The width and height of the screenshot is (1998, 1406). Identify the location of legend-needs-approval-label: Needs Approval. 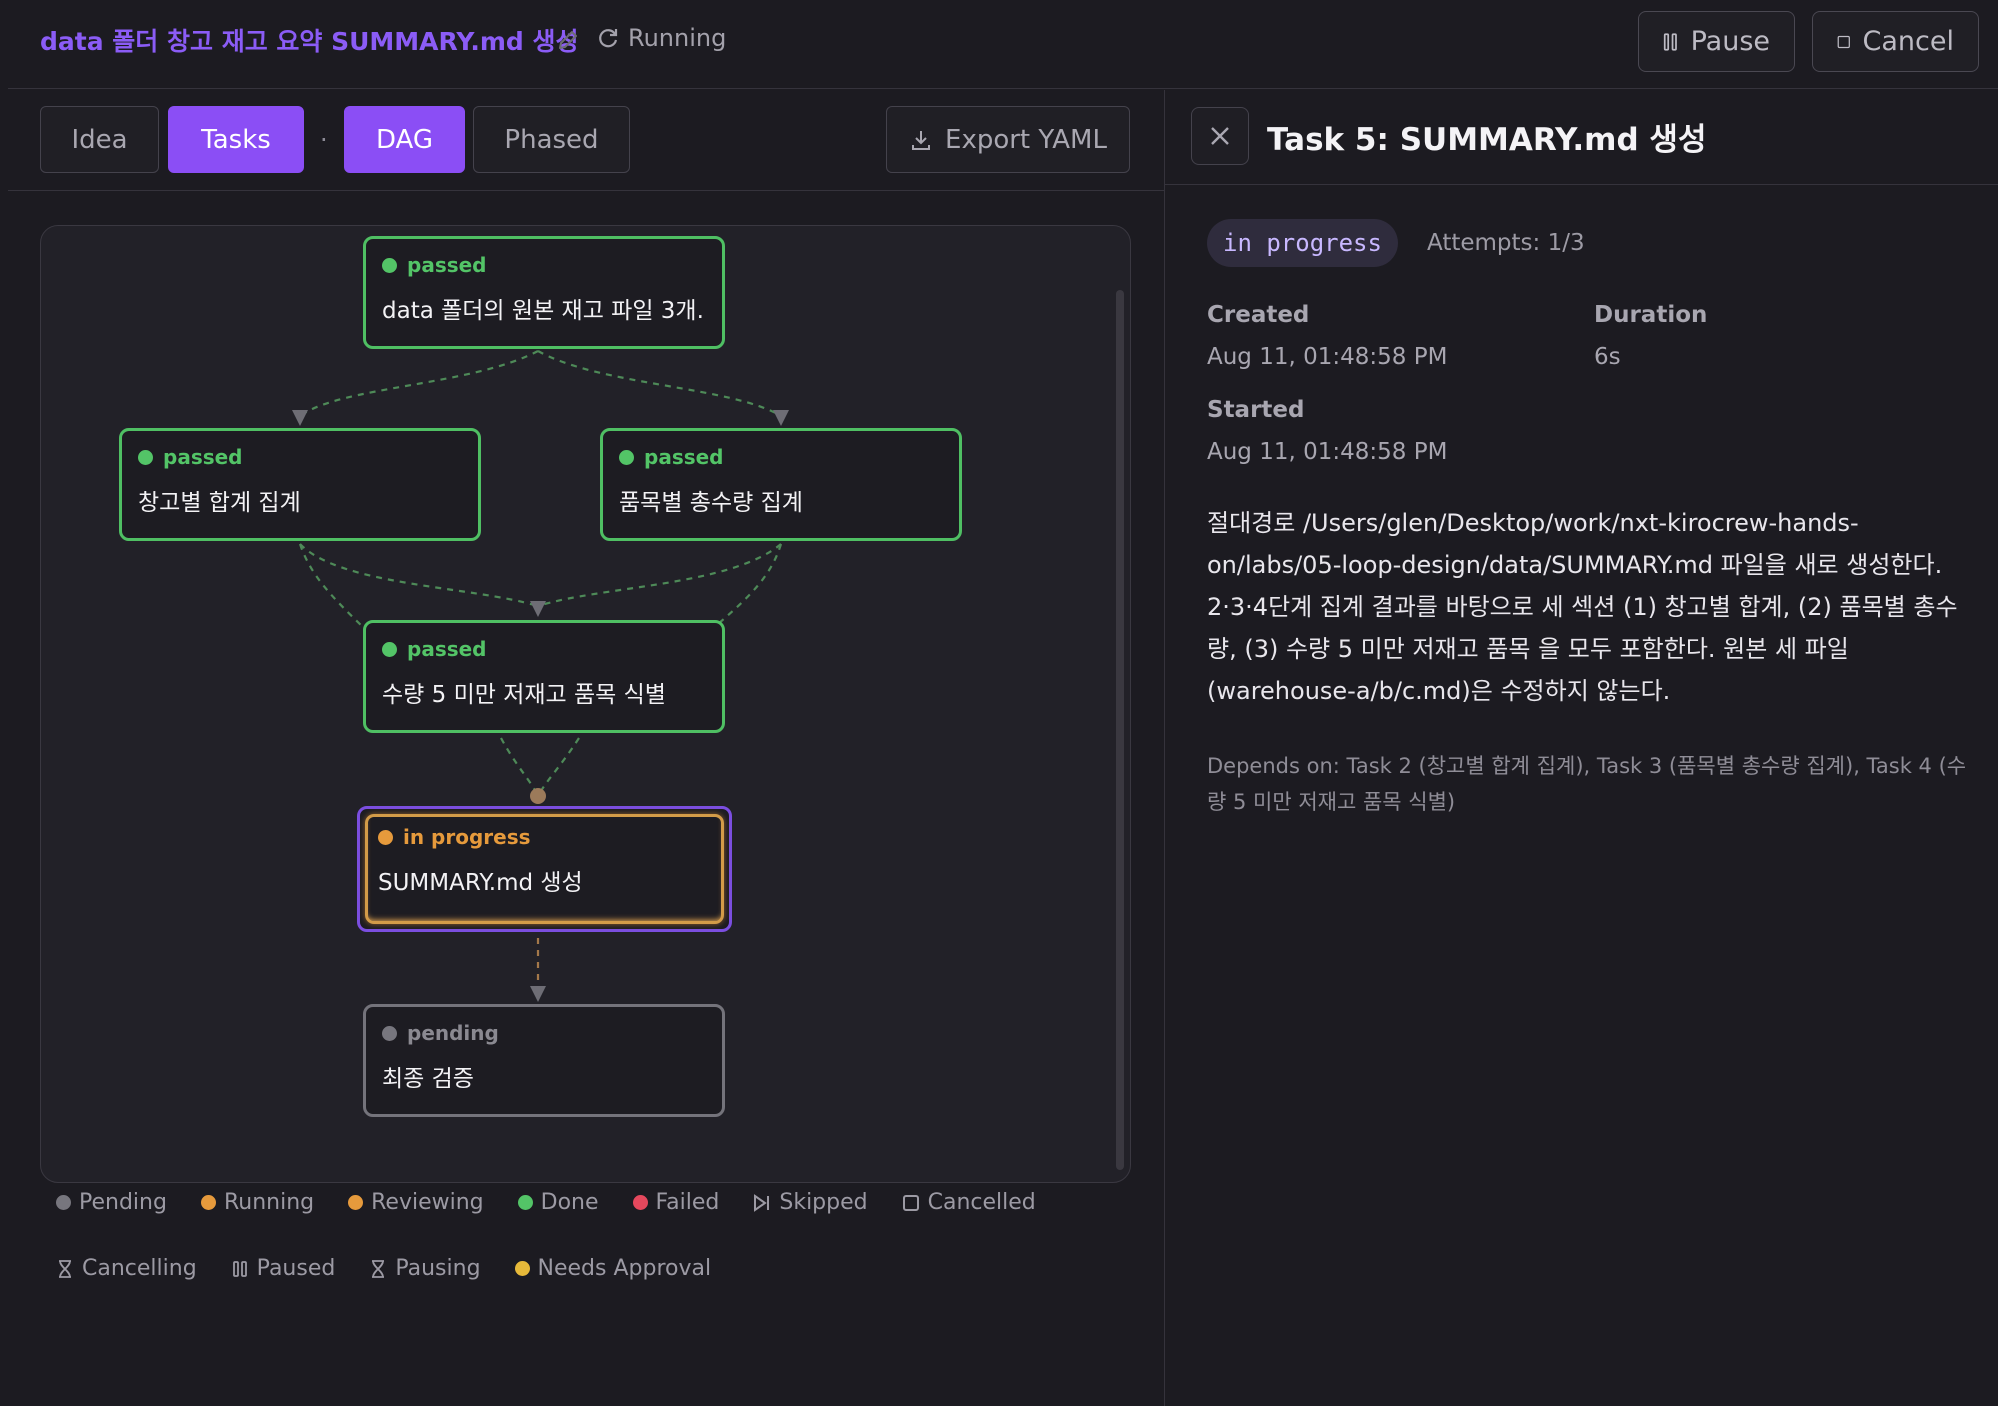
(624, 1268).